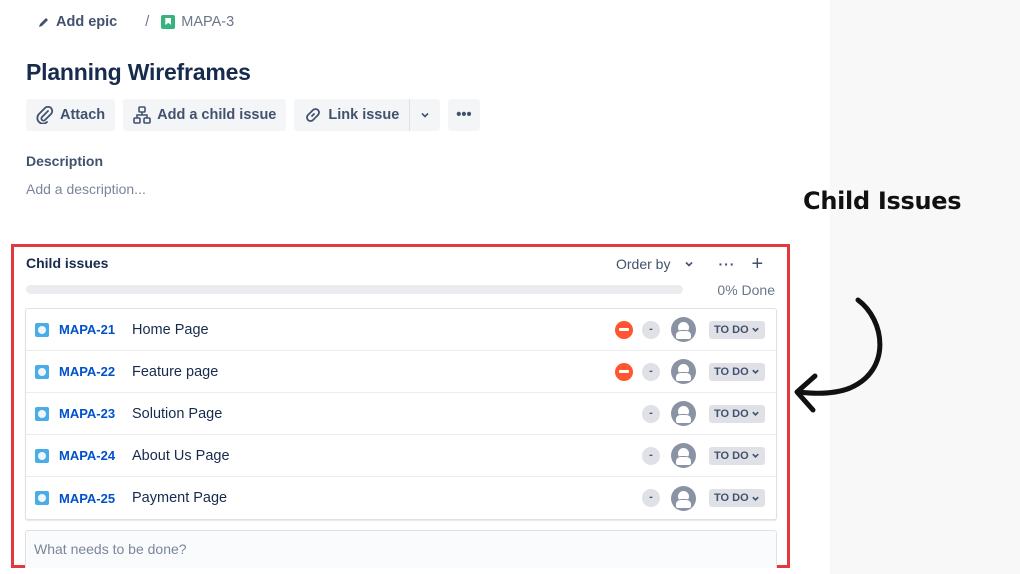  Describe the element at coordinates (181, 456) in the screenshot. I see `issue-summary: About Us Page` at that location.